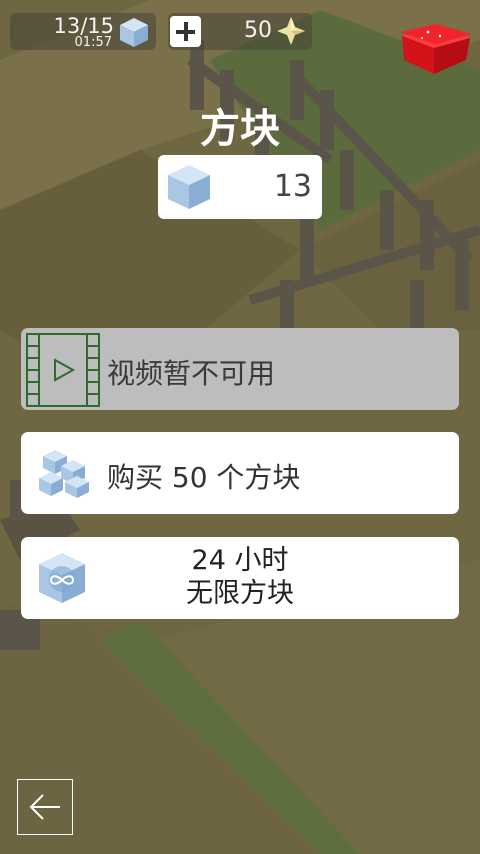 This screenshot has width=480, height=854. I want to click on watch-video-label: 视频暂不可用, so click(191, 373).